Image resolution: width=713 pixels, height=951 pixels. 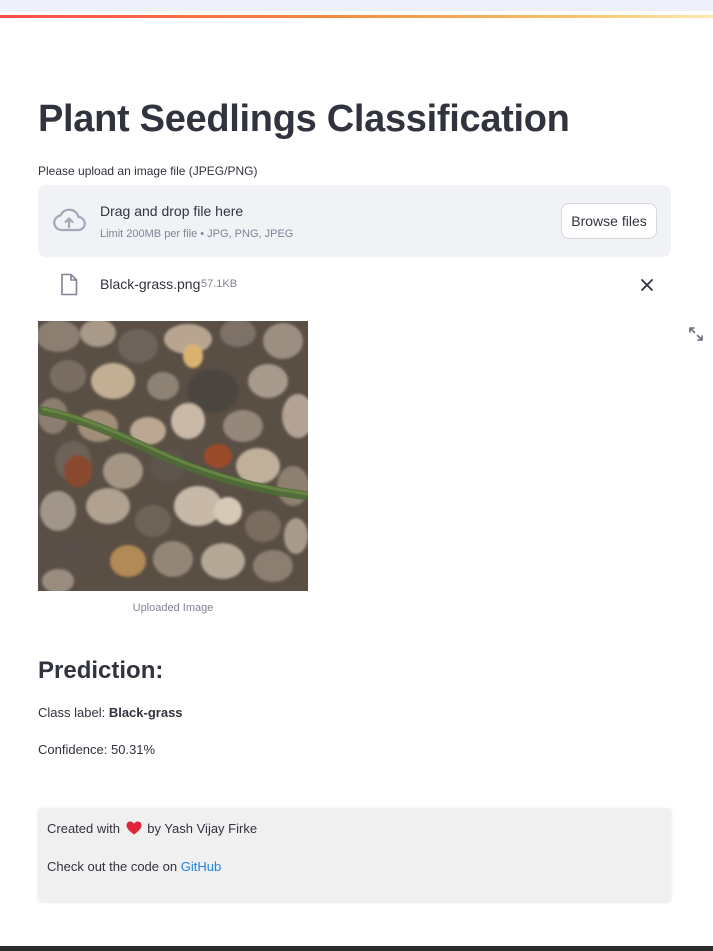 I want to click on class-label-line: Class label: Black-grass, so click(x=110, y=712).